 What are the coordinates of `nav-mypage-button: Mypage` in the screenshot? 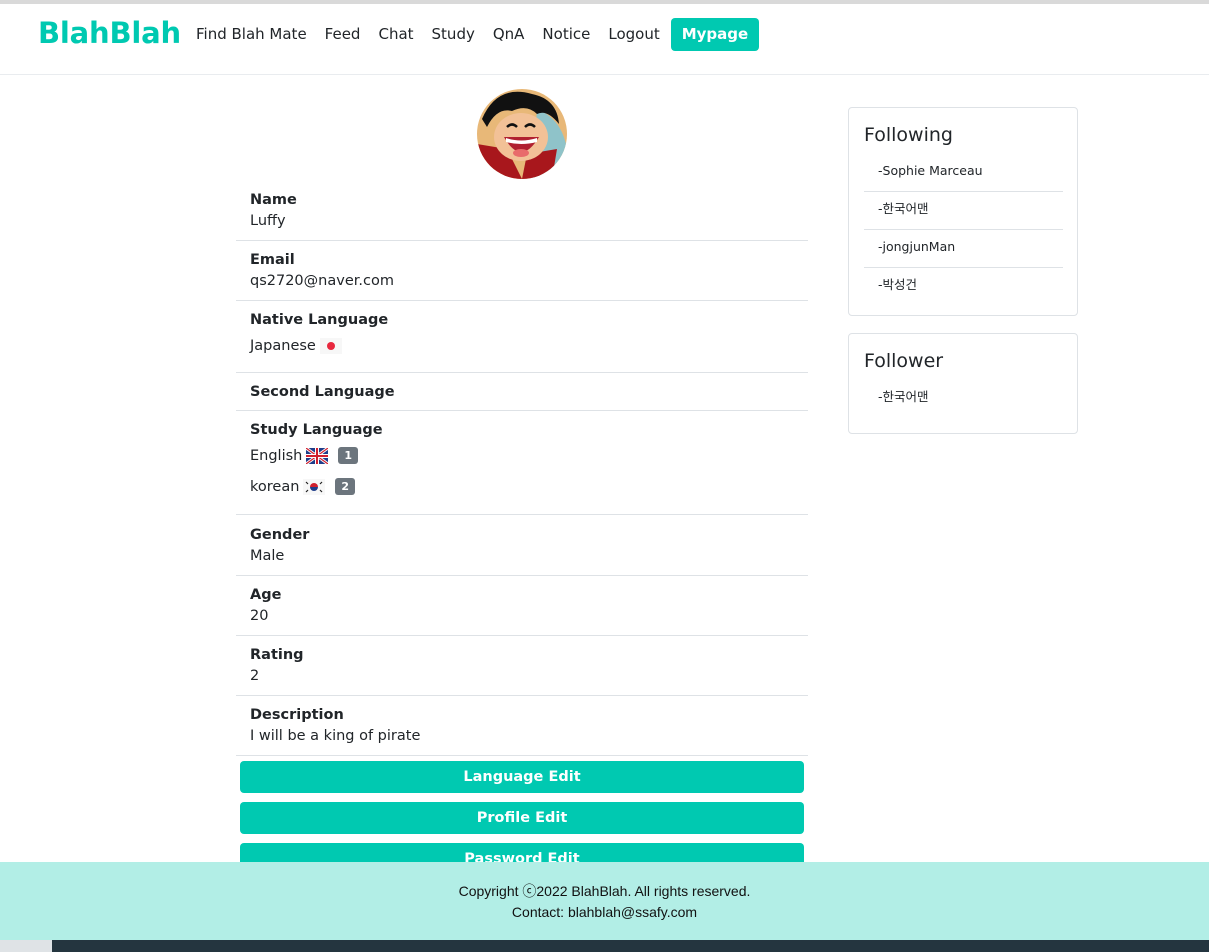 It's located at (715, 34).